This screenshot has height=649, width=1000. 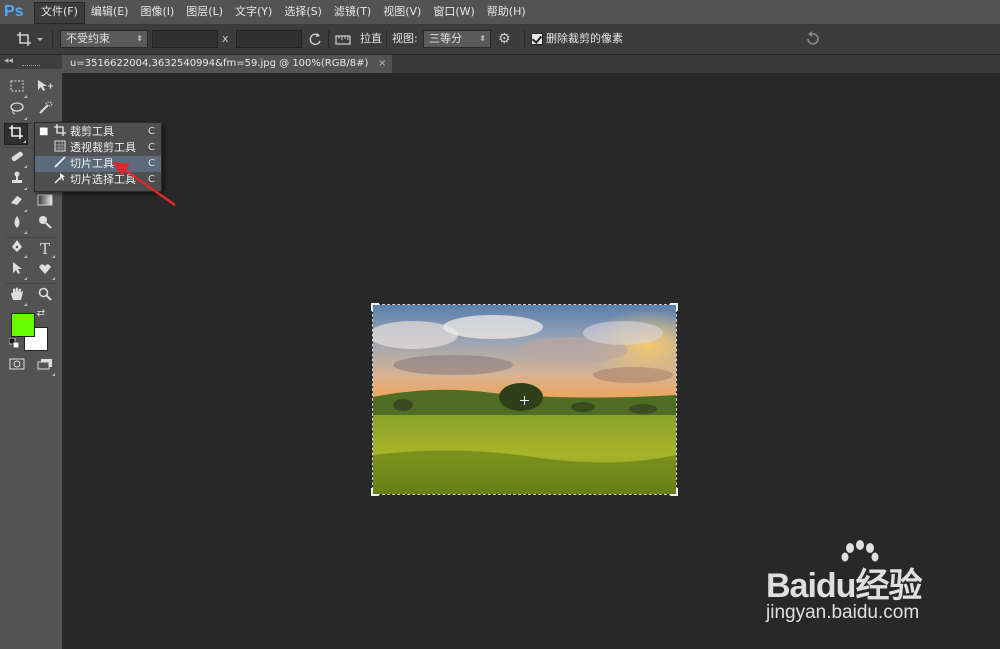 I want to click on crop-center-marker, so click(x=524, y=400).